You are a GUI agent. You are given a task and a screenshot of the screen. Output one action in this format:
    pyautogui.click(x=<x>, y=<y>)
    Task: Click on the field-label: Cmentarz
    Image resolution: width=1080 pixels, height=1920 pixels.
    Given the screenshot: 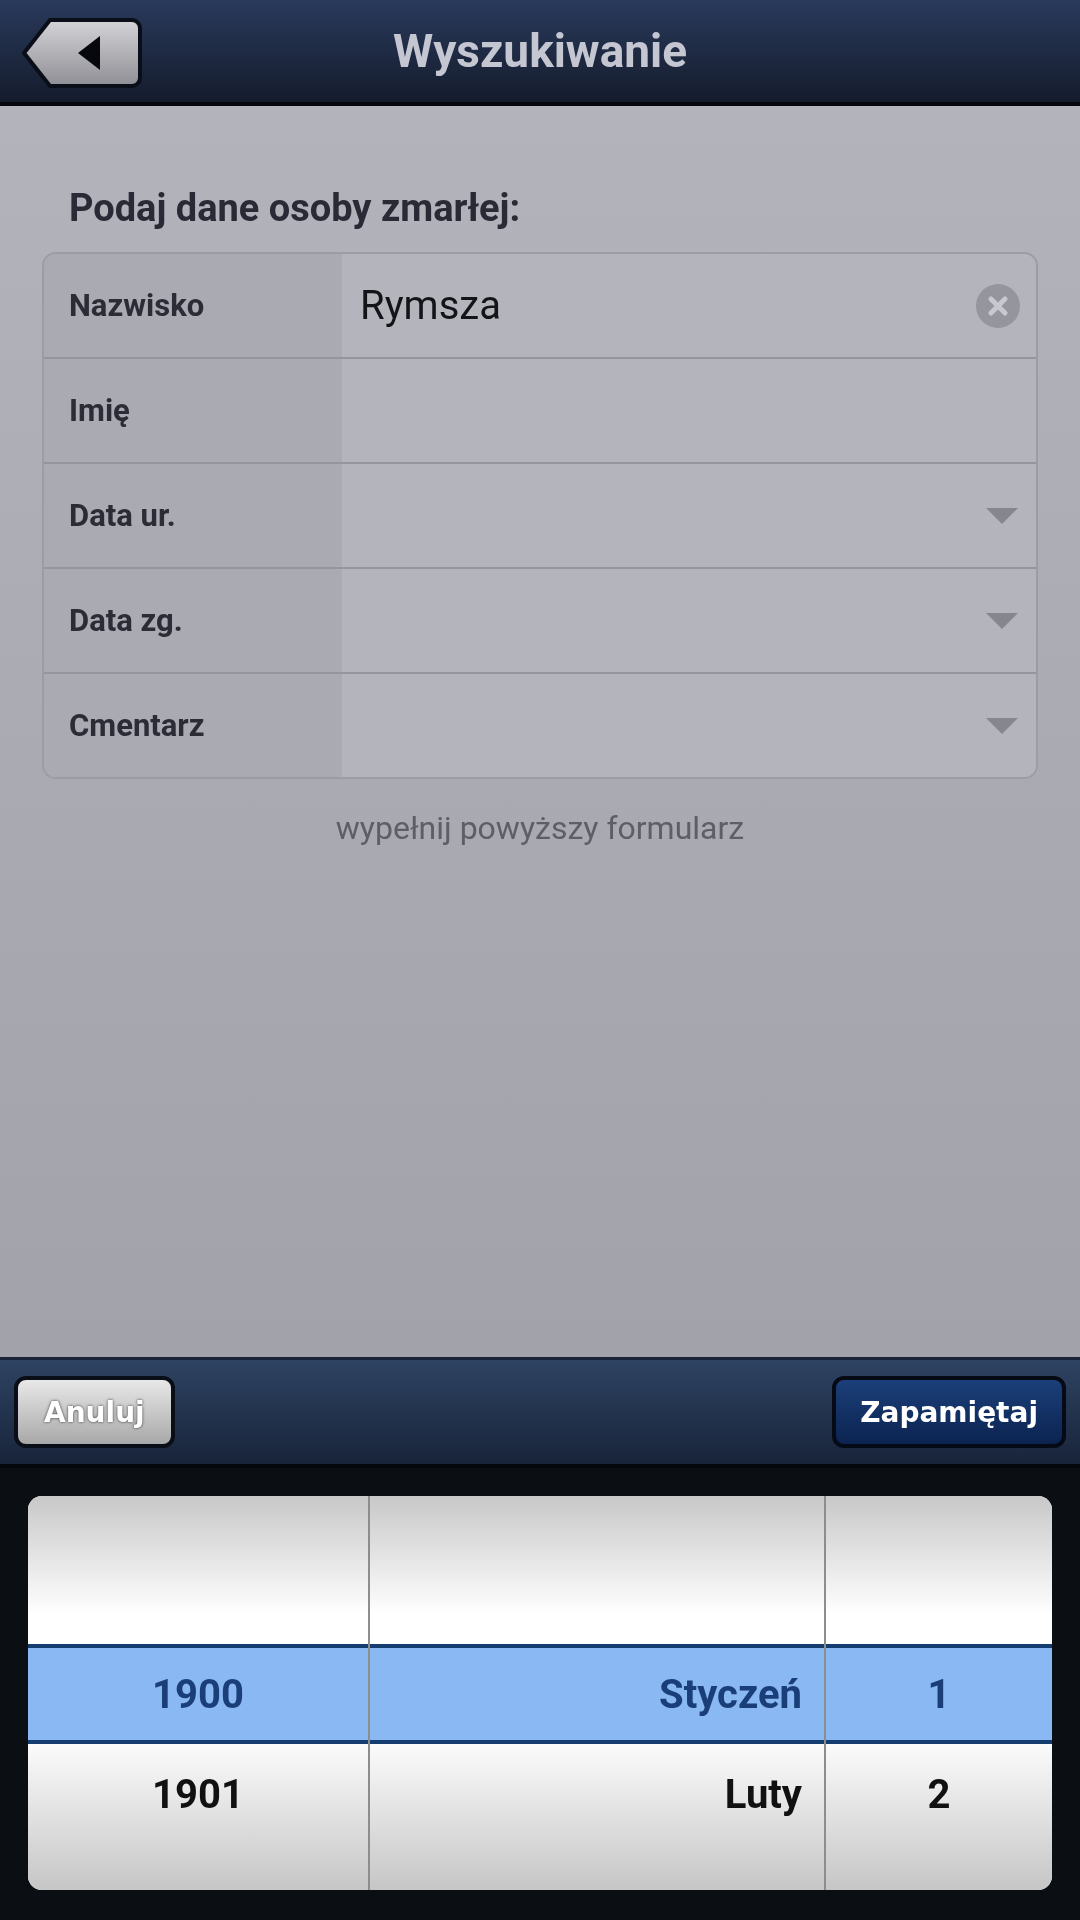 What is the action you would take?
    pyautogui.click(x=193, y=725)
    